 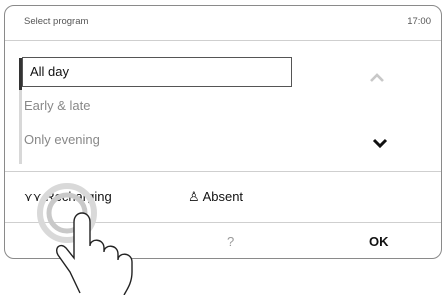 What do you see at coordinates (377, 78) in the screenshot?
I see `scroll-up-icon` at bounding box center [377, 78].